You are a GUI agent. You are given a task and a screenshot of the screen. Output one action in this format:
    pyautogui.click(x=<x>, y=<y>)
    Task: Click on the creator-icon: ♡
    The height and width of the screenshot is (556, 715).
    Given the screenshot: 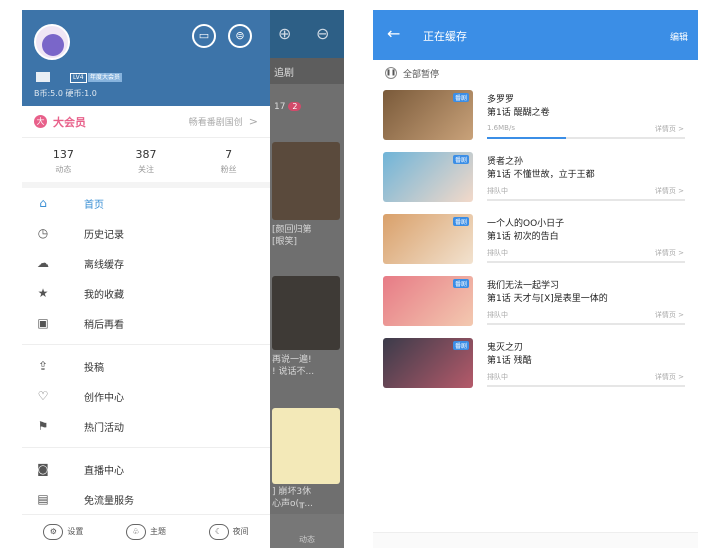 What is the action you would take?
    pyautogui.click(x=43, y=396)
    